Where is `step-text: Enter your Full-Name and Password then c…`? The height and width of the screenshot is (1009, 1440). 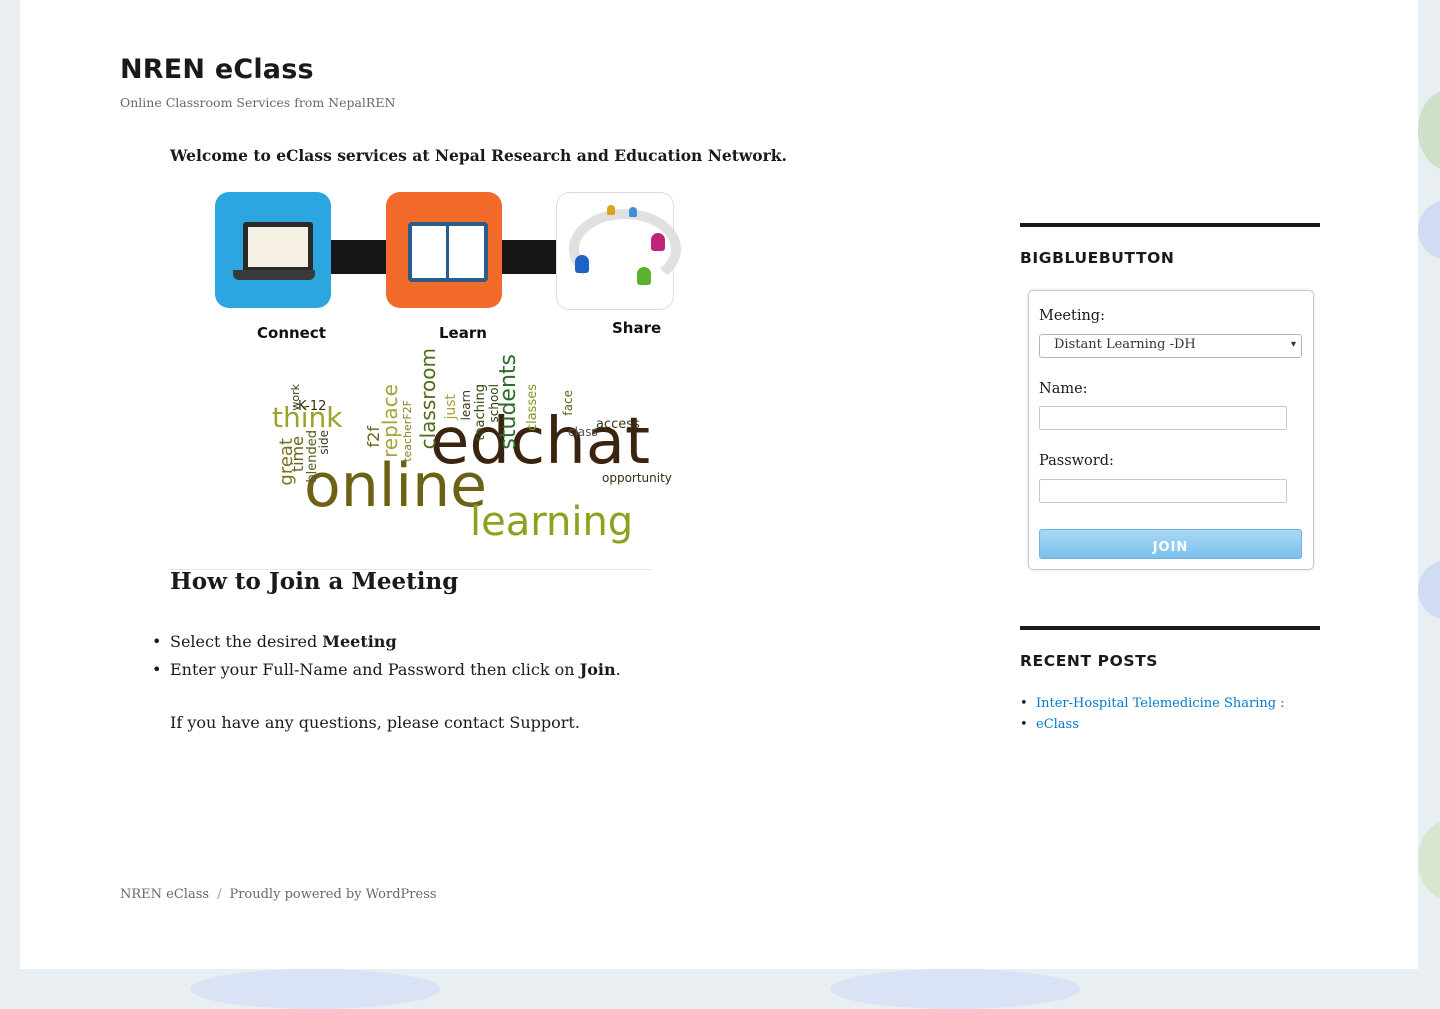 step-text: Enter your Full-Name and Password then c… is located at coordinates (375, 669).